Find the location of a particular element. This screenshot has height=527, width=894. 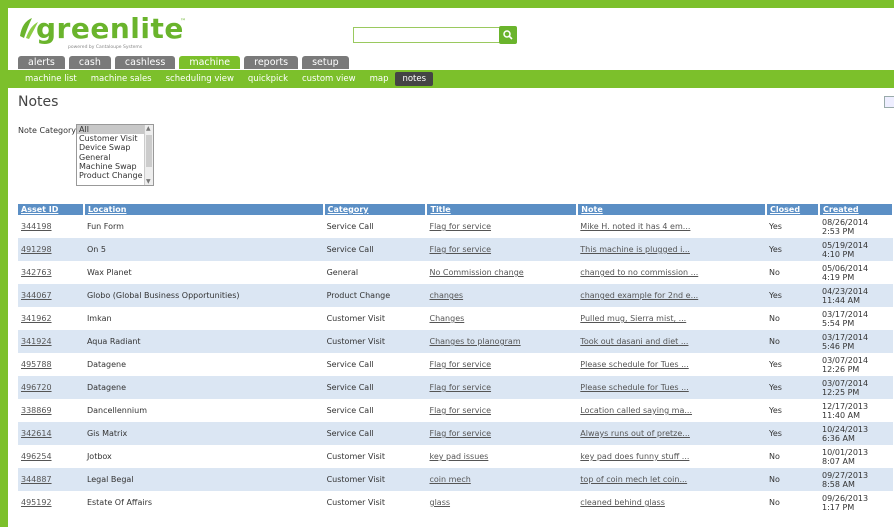

created-time: 8:58 AM is located at coordinates (838, 484).